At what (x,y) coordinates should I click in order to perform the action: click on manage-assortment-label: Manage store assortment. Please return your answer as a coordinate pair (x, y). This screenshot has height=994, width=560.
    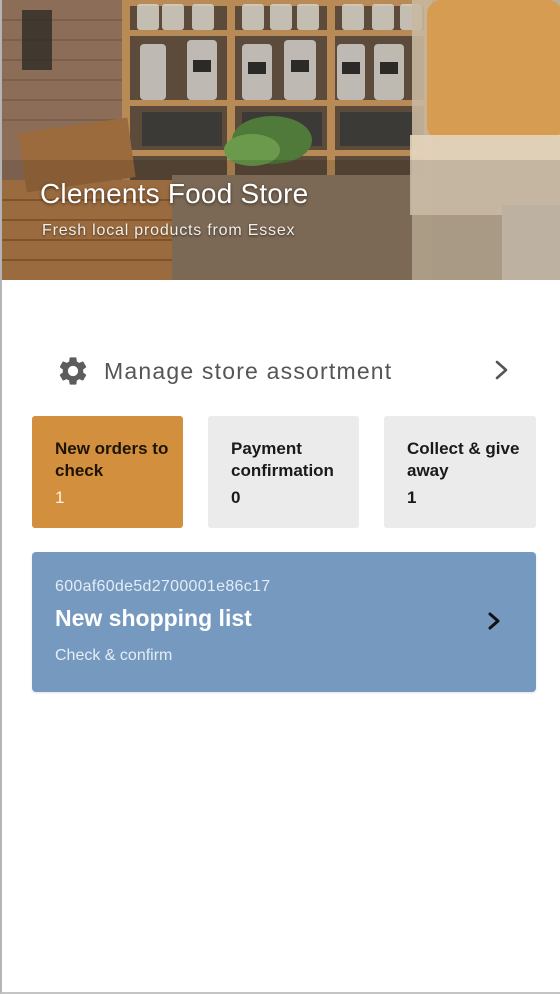
    Looking at the image, I should click on (248, 370).